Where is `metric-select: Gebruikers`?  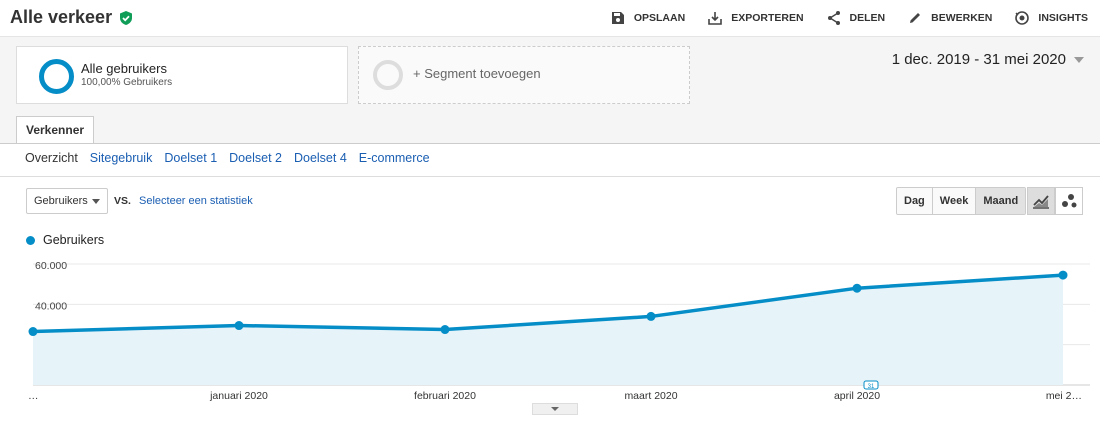 metric-select: Gebruikers is located at coordinates (67, 201).